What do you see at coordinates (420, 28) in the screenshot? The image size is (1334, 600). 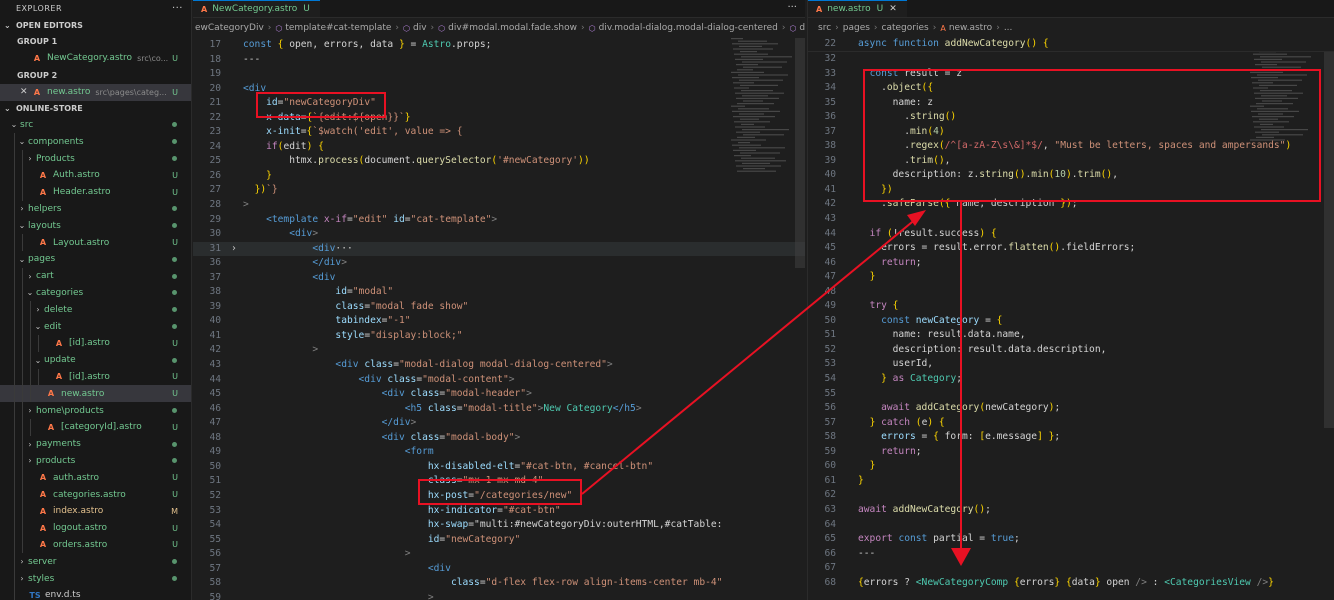 I see `breadcrumb-item: div` at bounding box center [420, 28].